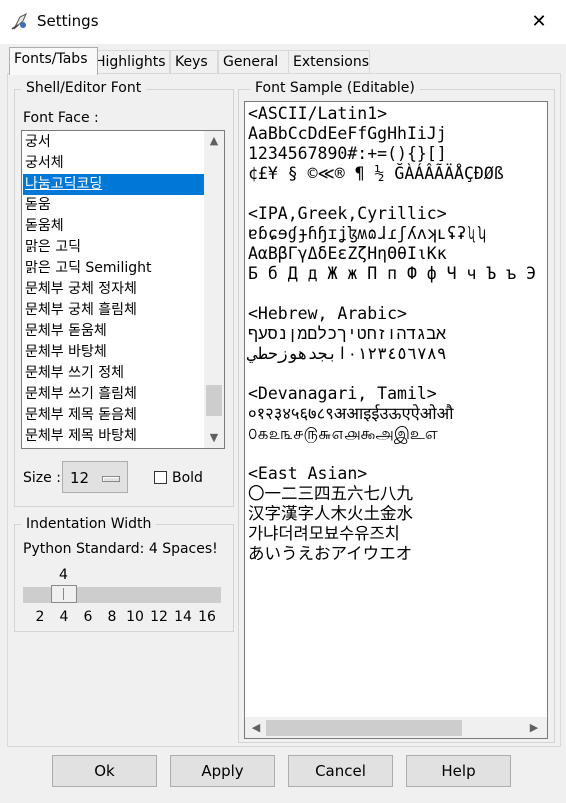 The height and width of the screenshot is (803, 566). Describe the element at coordinates (534, 727) in the screenshot. I see `scroll-right-icon: ▶` at that location.